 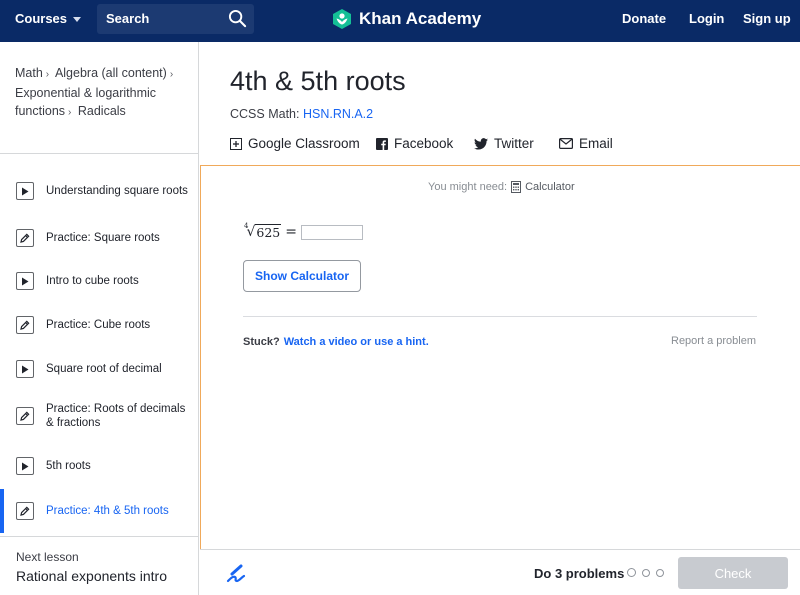 I want to click on equals-sign: =, so click(x=291, y=232).